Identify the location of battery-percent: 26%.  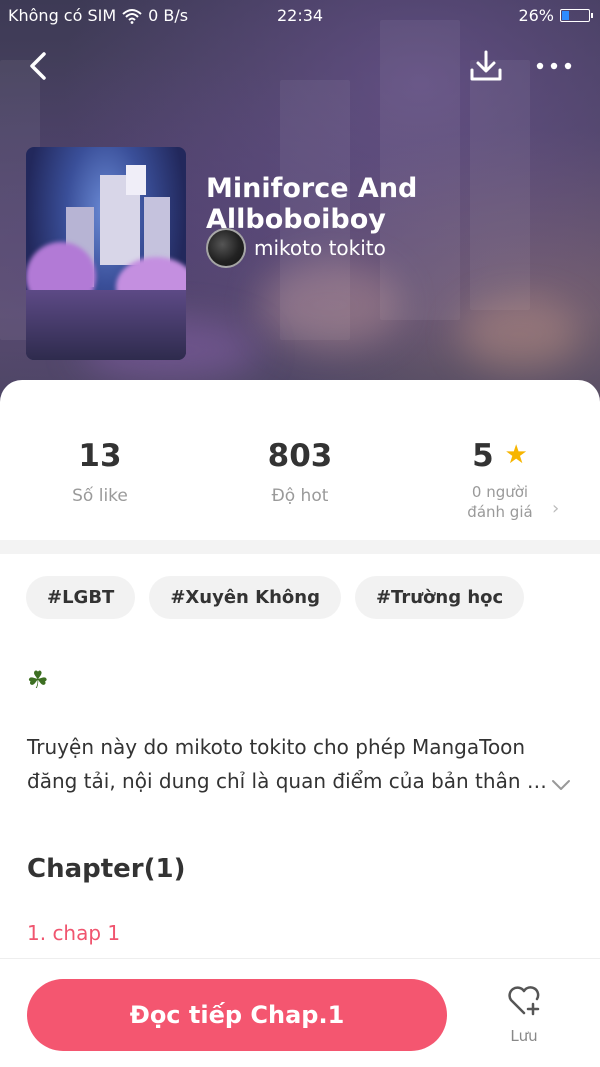
(536, 15).